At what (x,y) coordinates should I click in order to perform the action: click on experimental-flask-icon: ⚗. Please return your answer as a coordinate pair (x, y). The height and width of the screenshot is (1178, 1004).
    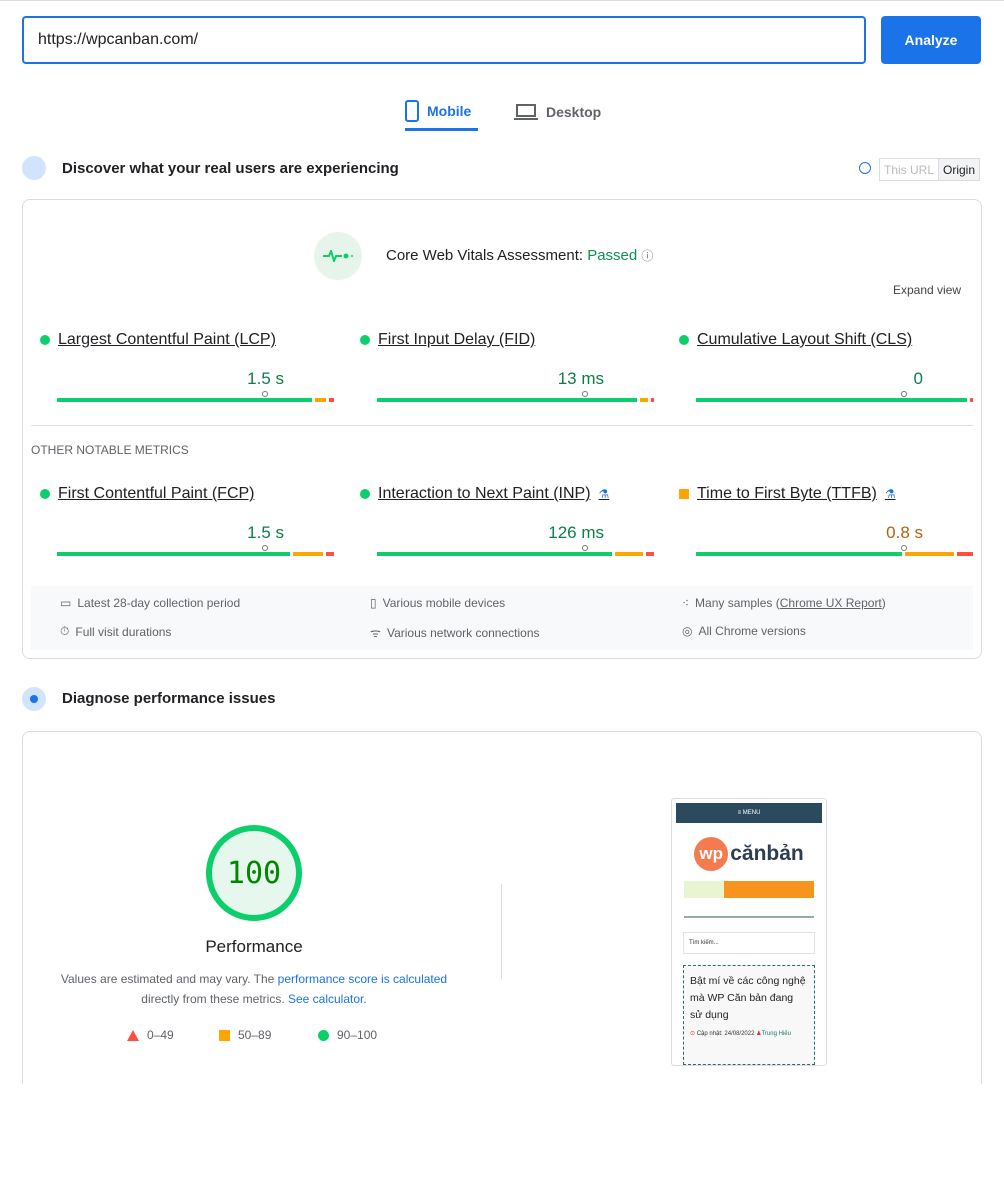
    Looking at the image, I should click on (890, 494).